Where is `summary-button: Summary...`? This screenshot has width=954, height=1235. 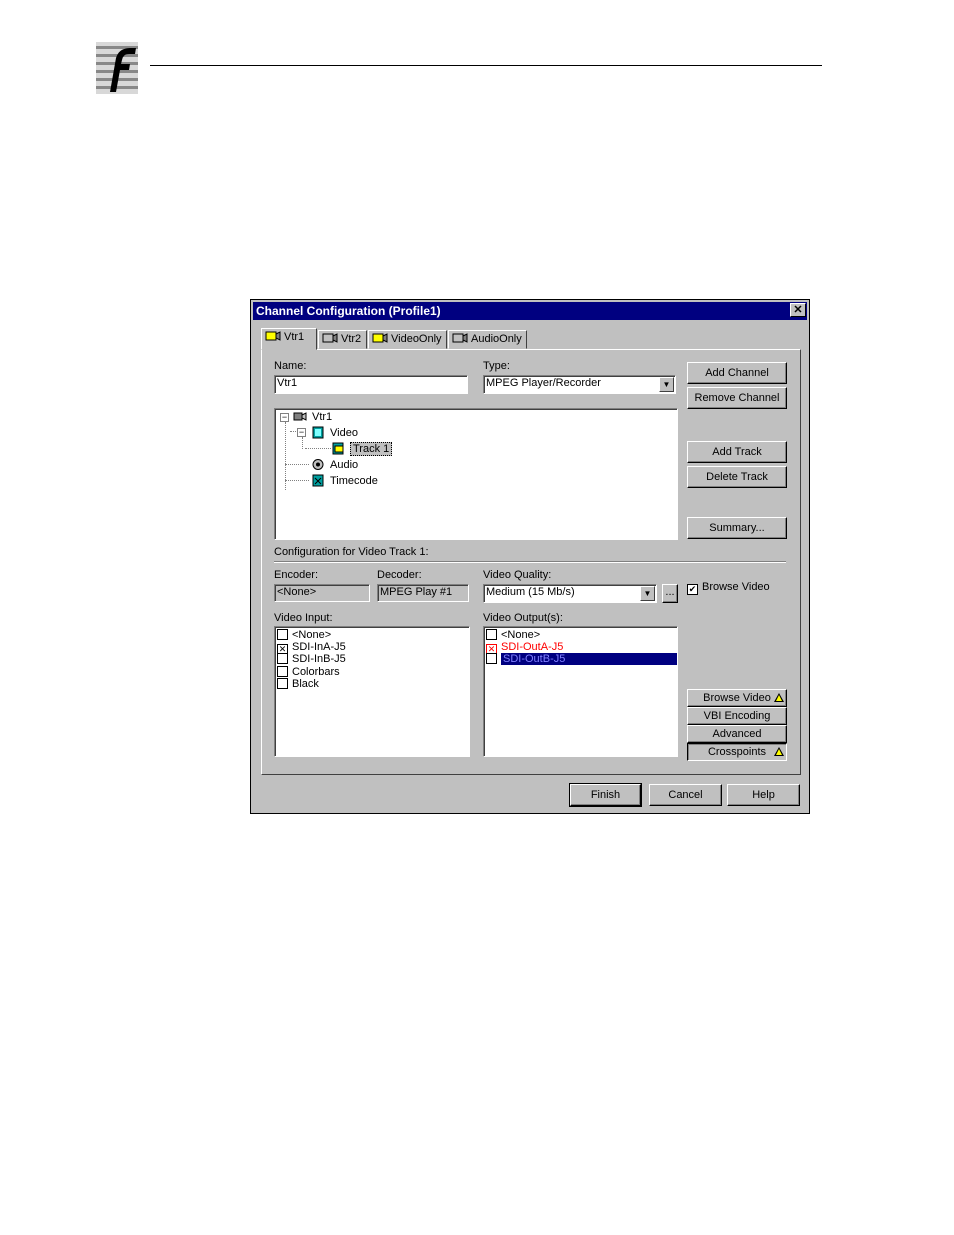
summary-button: Summary... is located at coordinates (737, 528).